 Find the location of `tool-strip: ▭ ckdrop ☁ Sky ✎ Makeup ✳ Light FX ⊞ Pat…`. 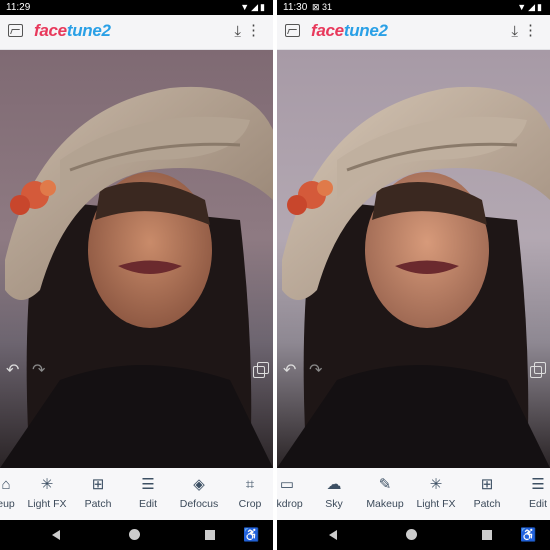

tool-strip: ▭ ckdrop ☁ Sky ✎ Makeup ✳ Light FX ⊞ Pat… is located at coordinates (413, 494).